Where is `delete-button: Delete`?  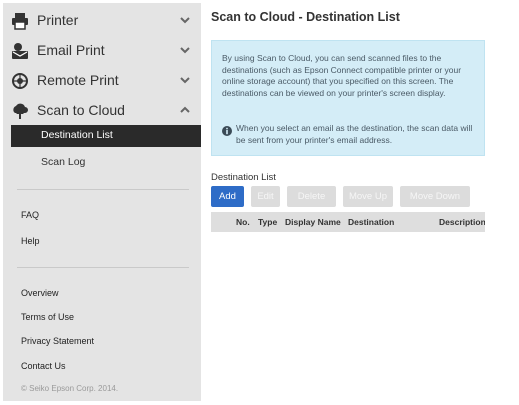
delete-button: Delete is located at coordinates (311, 196).